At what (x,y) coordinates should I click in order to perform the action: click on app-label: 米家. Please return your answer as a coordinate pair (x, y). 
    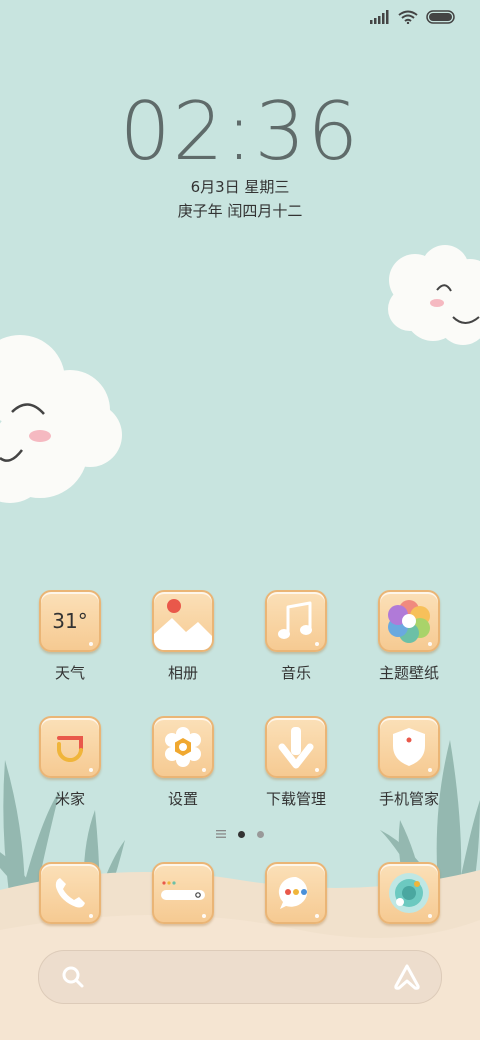
    Looking at the image, I should click on (69, 799).